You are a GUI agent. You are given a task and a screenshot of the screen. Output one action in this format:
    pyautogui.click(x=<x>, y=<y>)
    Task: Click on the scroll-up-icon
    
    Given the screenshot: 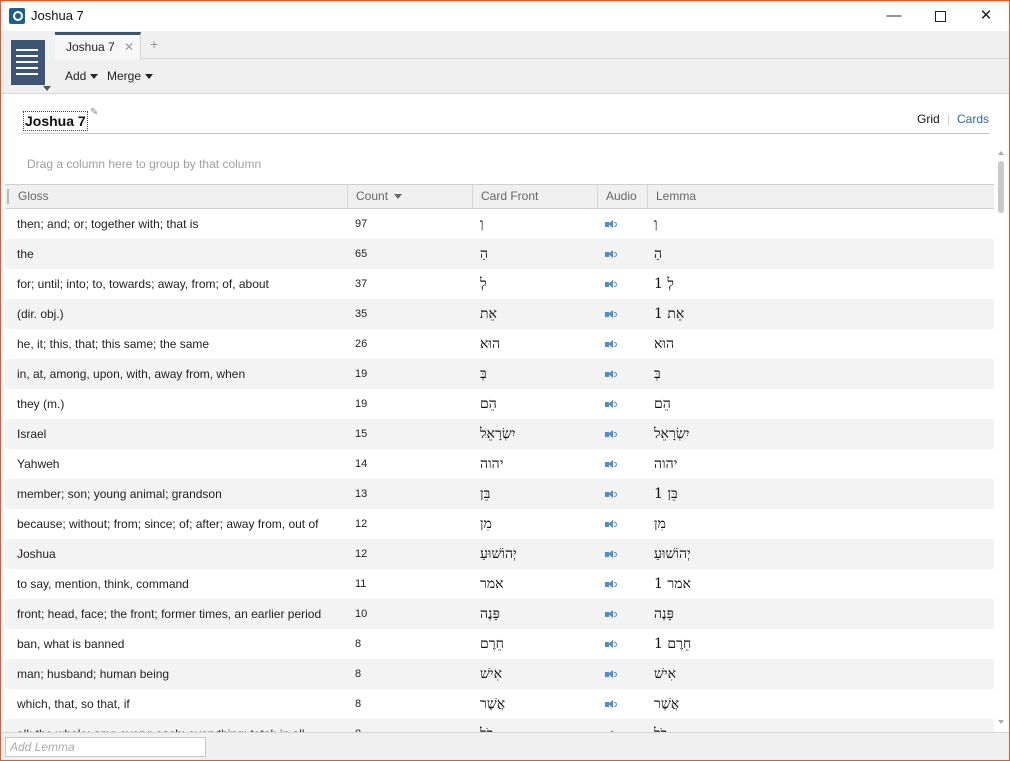 What is the action you would take?
    pyautogui.click(x=1001, y=153)
    